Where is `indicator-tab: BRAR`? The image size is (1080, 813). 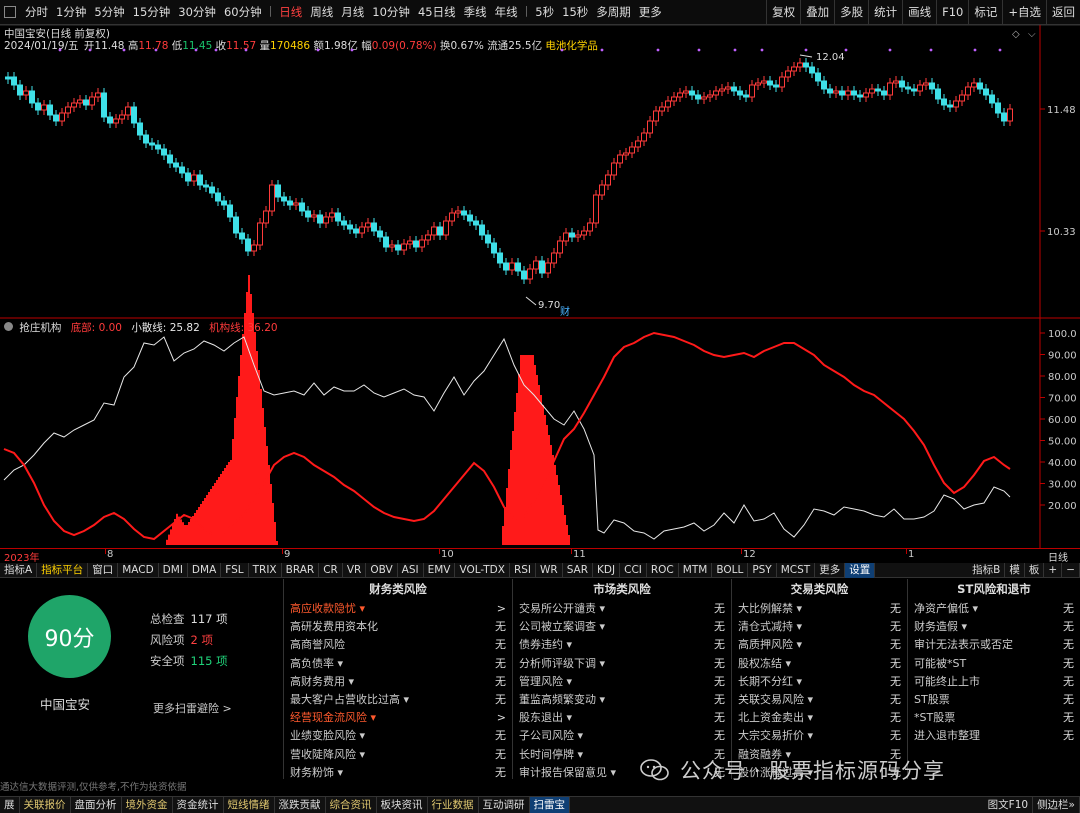
indicator-tab: BRAR is located at coordinates (301, 570).